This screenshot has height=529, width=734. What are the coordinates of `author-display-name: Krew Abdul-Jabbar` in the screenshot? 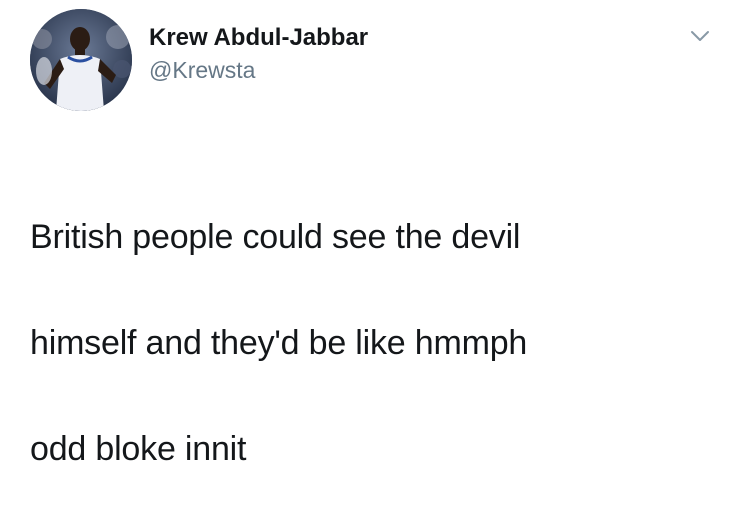 It's located at (258, 38).